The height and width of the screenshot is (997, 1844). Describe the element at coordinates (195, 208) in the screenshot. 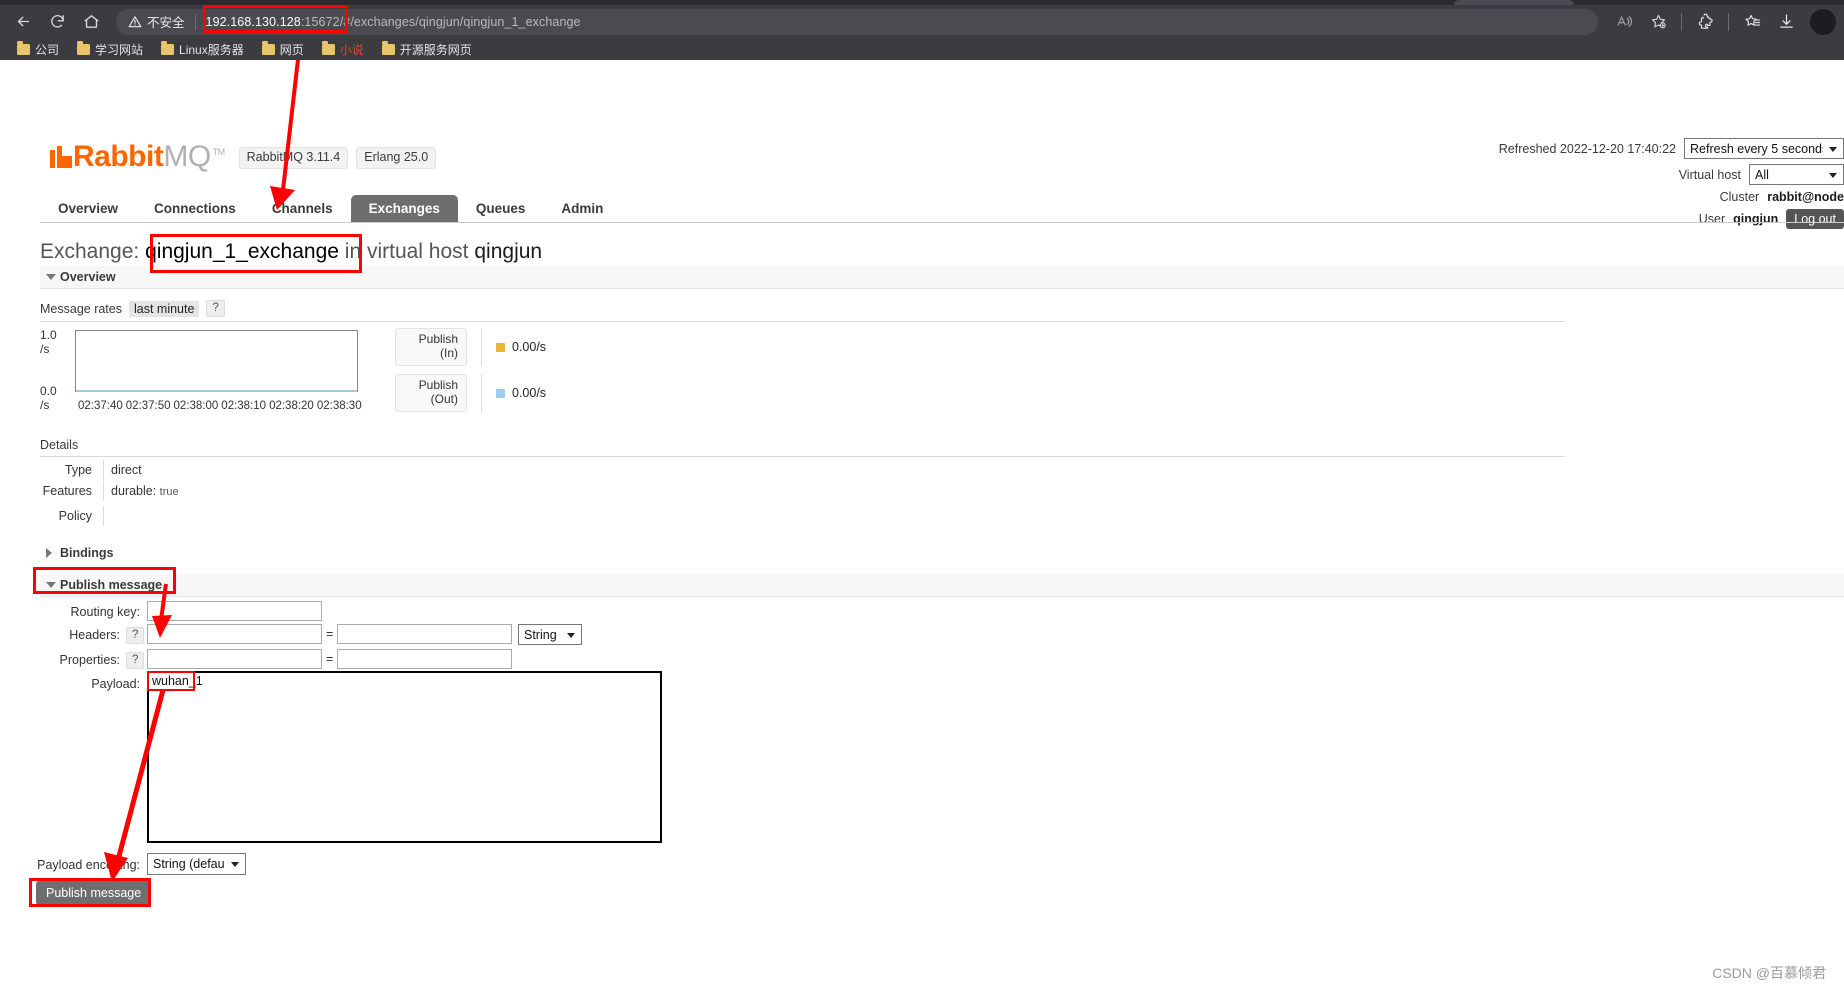

I see `tab-connections: Connections` at that location.